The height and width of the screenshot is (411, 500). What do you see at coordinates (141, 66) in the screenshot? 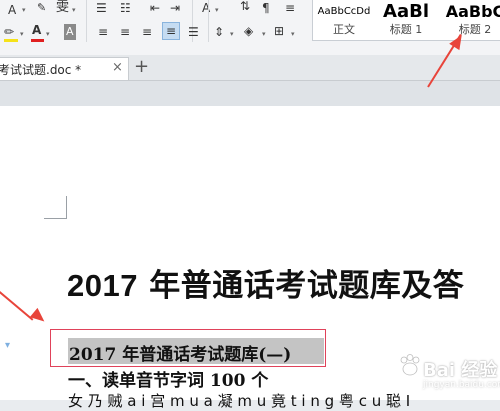
I see `new-tab-button: +` at bounding box center [141, 66].